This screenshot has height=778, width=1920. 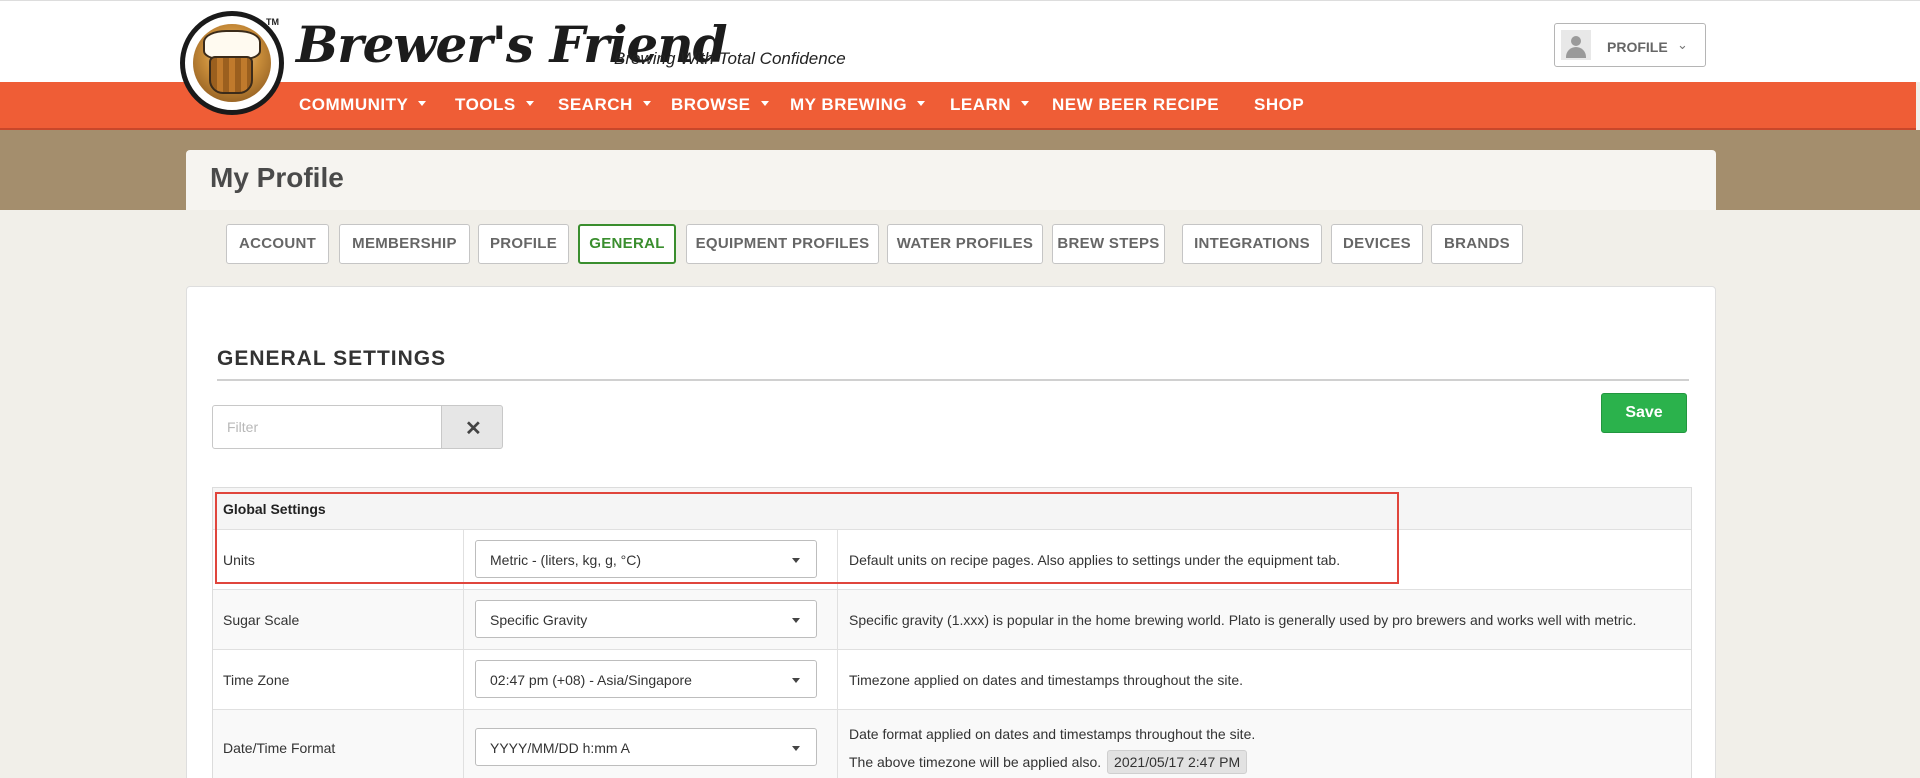 What do you see at coordinates (646, 747) in the screenshot?
I see `date-format-select: YYYY/MM/DD h:mm A` at bounding box center [646, 747].